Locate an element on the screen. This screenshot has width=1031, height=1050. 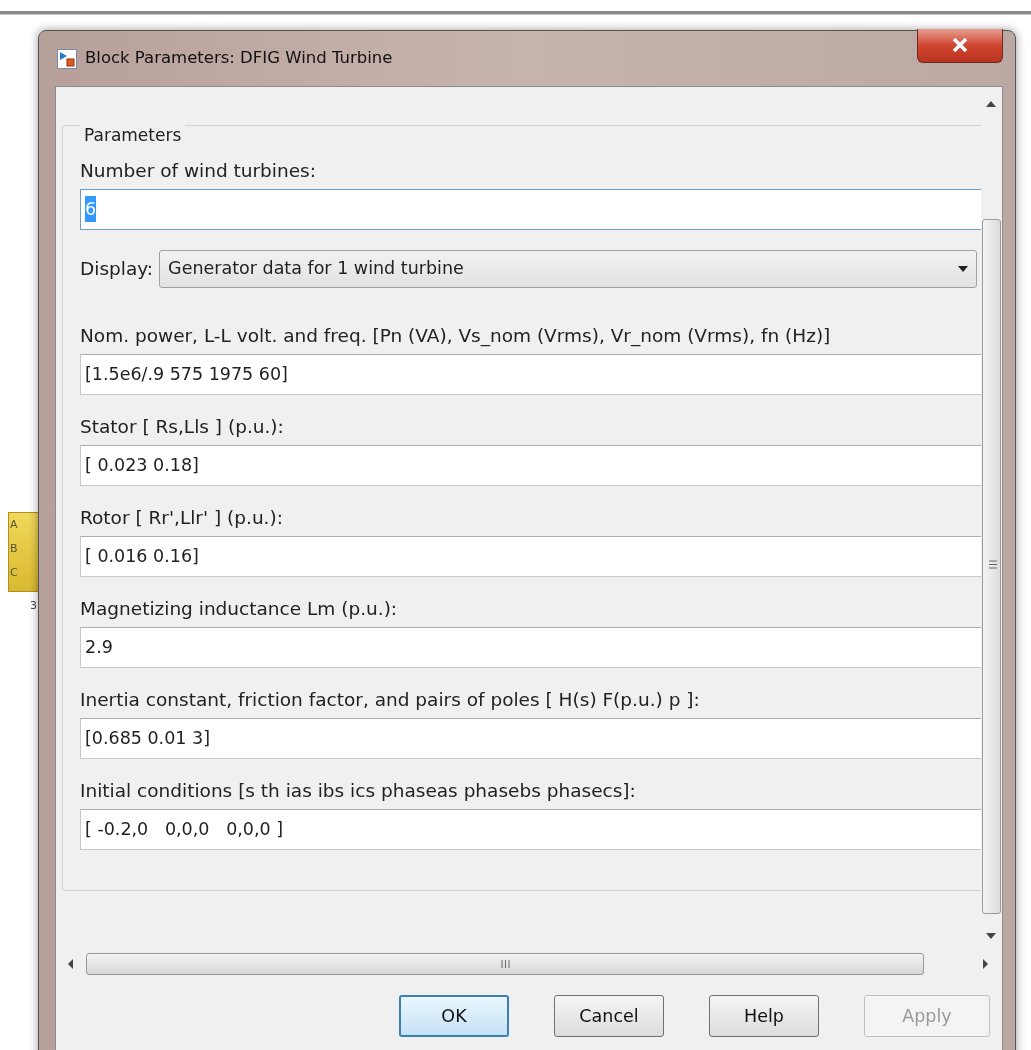
field-label: Stator [ Rs,Lls ] (p.u.): is located at coordinates (182, 426).